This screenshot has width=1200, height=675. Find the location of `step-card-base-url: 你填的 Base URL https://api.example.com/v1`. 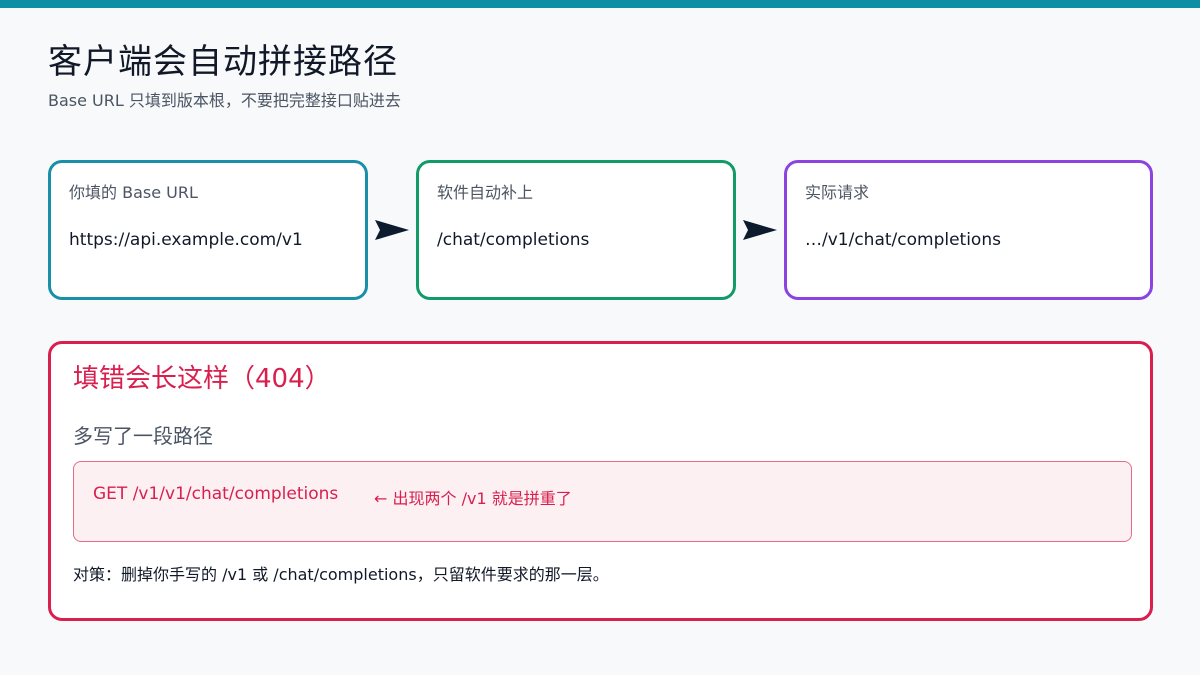

step-card-base-url: 你填的 Base URL https://api.example.com/v1 is located at coordinates (208, 230).